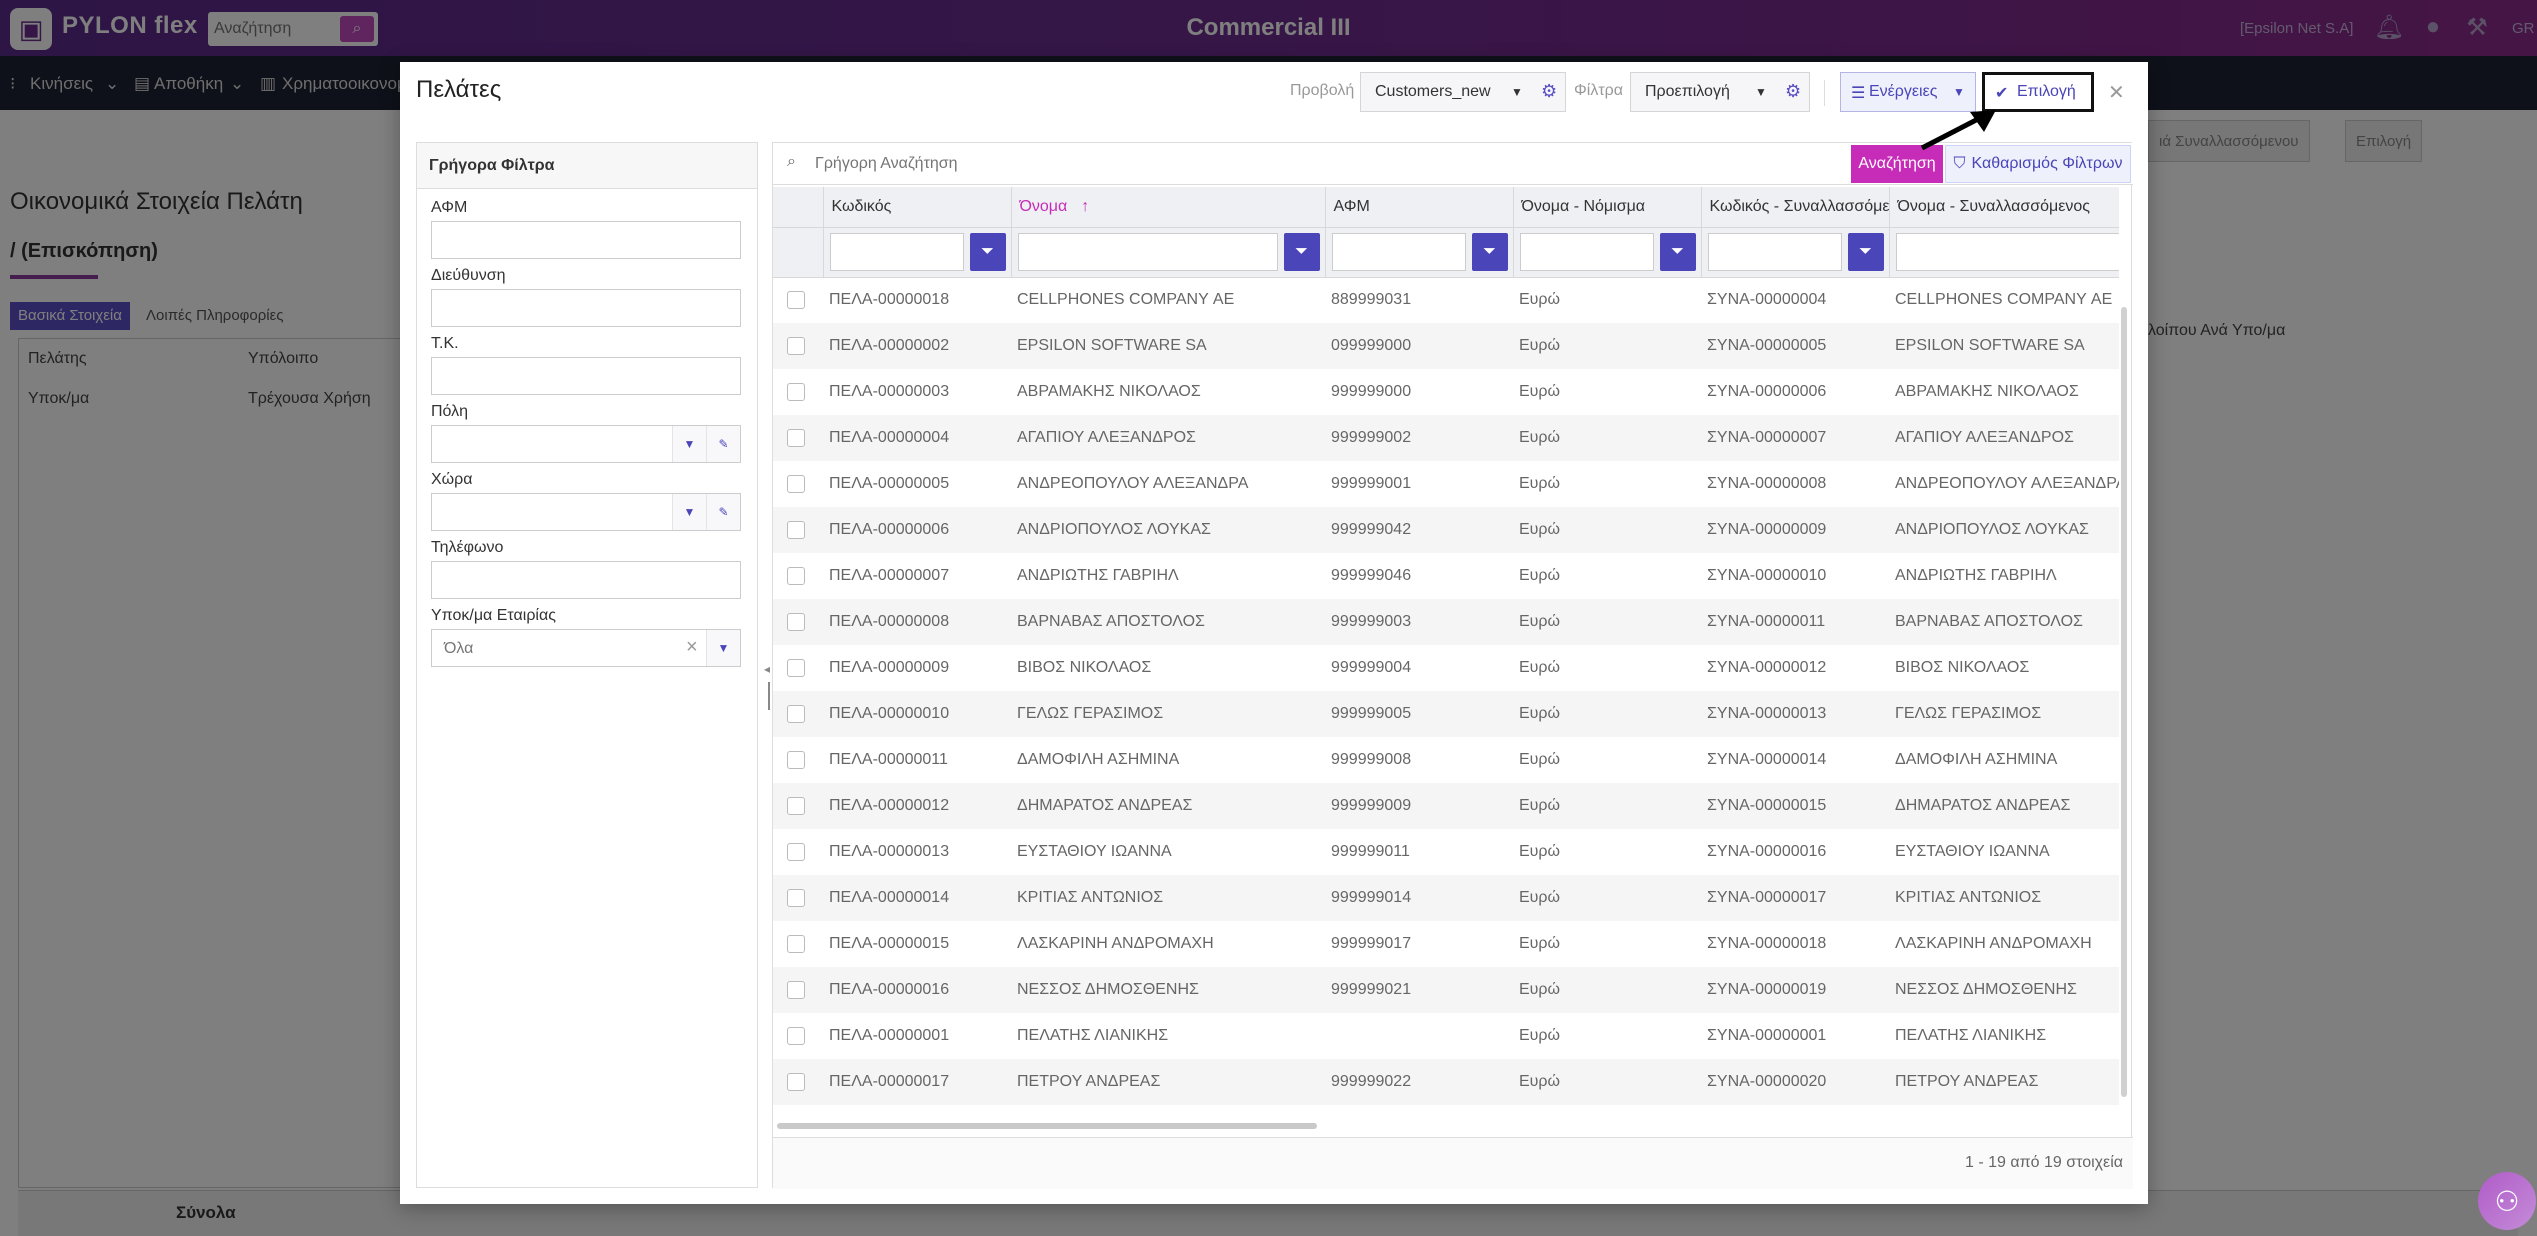  I want to click on clear-icon: ×, so click(692, 647).